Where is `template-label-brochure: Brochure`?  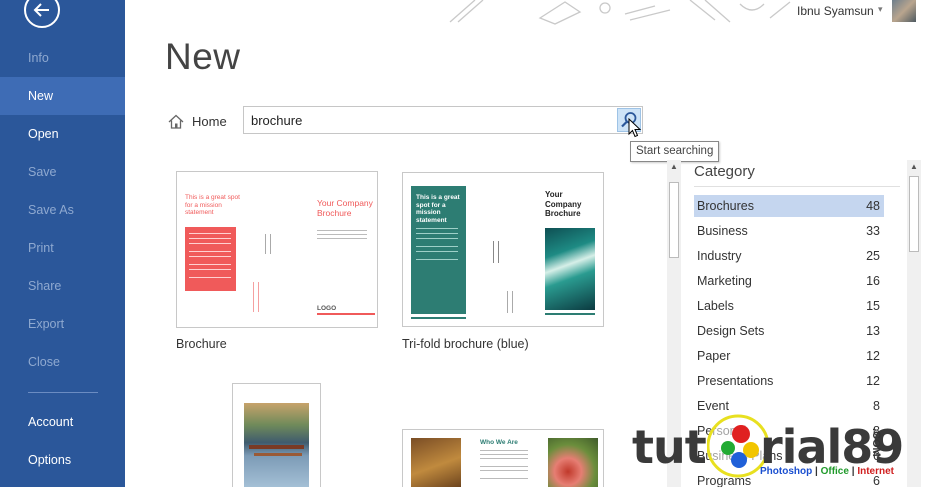 template-label-brochure: Brochure is located at coordinates (201, 344).